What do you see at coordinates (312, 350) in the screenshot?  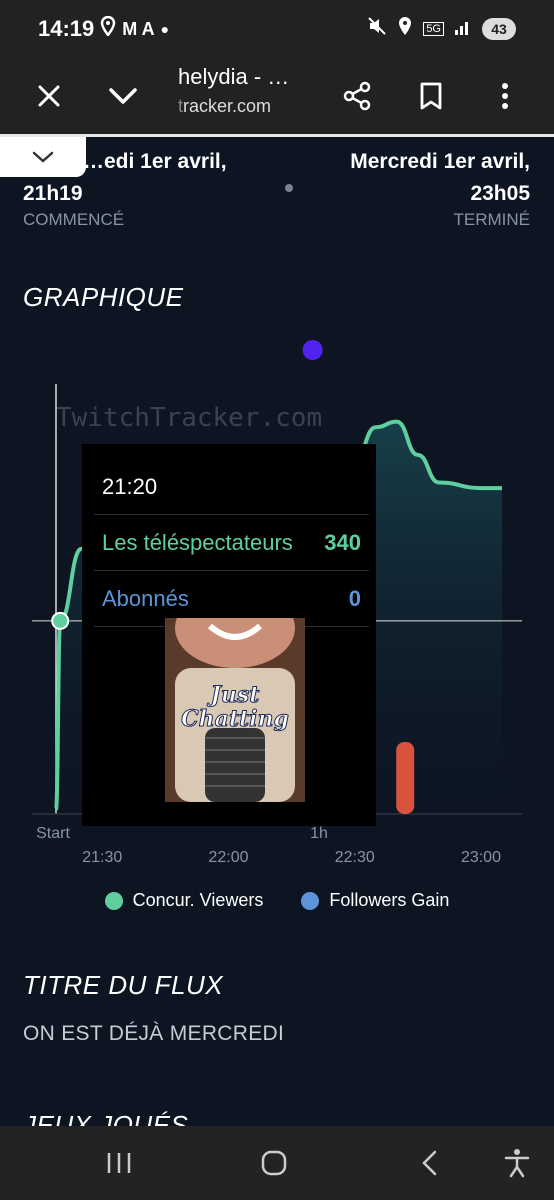 I see `marker-point` at bounding box center [312, 350].